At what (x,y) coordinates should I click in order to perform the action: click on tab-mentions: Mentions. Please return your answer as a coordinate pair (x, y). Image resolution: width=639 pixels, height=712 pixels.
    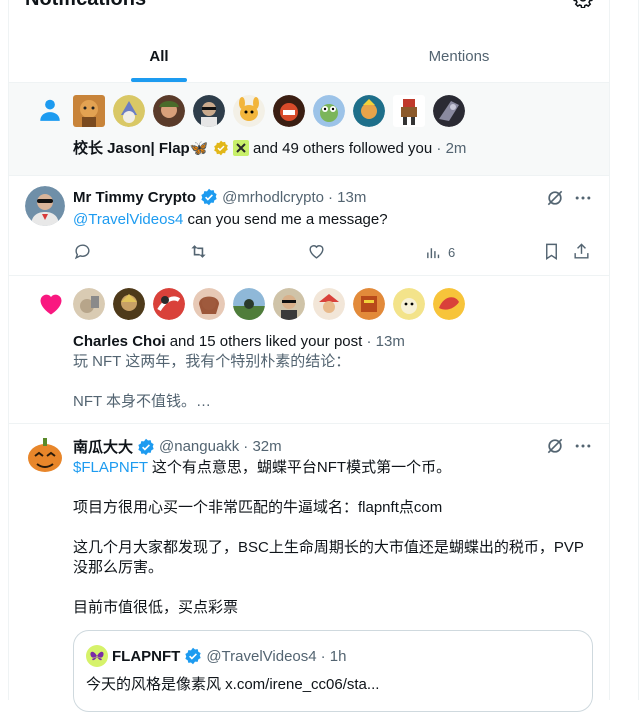
    Looking at the image, I should click on (459, 56).